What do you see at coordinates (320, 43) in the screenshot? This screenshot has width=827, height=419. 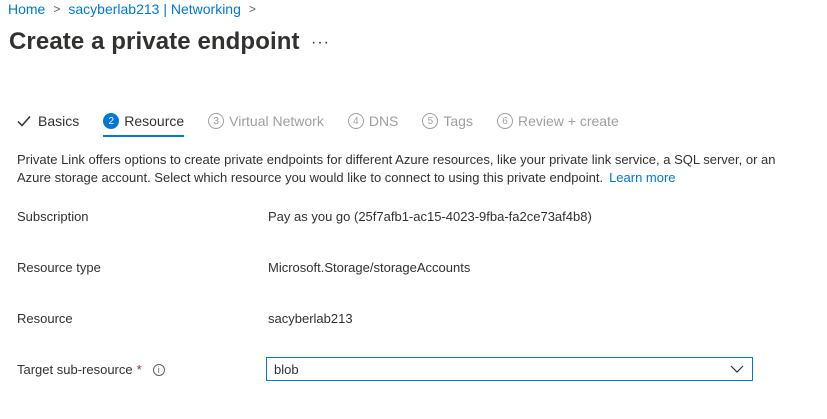 I see `more-options-button: ···` at bounding box center [320, 43].